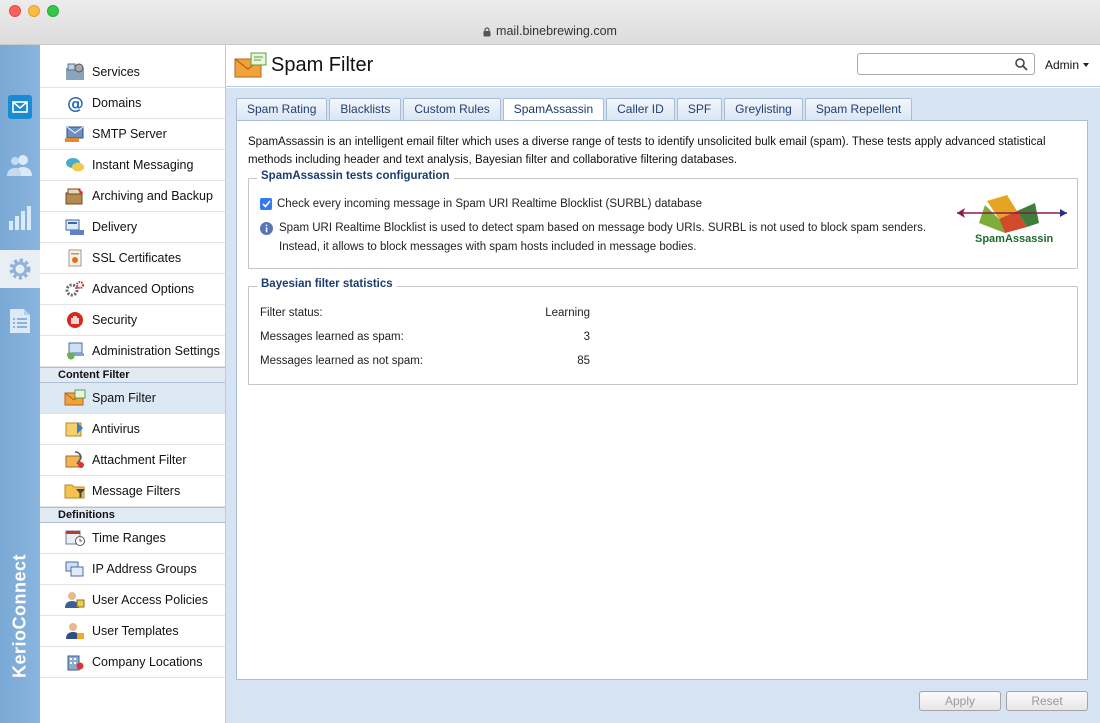  I want to click on search-icon, so click(1021, 66).